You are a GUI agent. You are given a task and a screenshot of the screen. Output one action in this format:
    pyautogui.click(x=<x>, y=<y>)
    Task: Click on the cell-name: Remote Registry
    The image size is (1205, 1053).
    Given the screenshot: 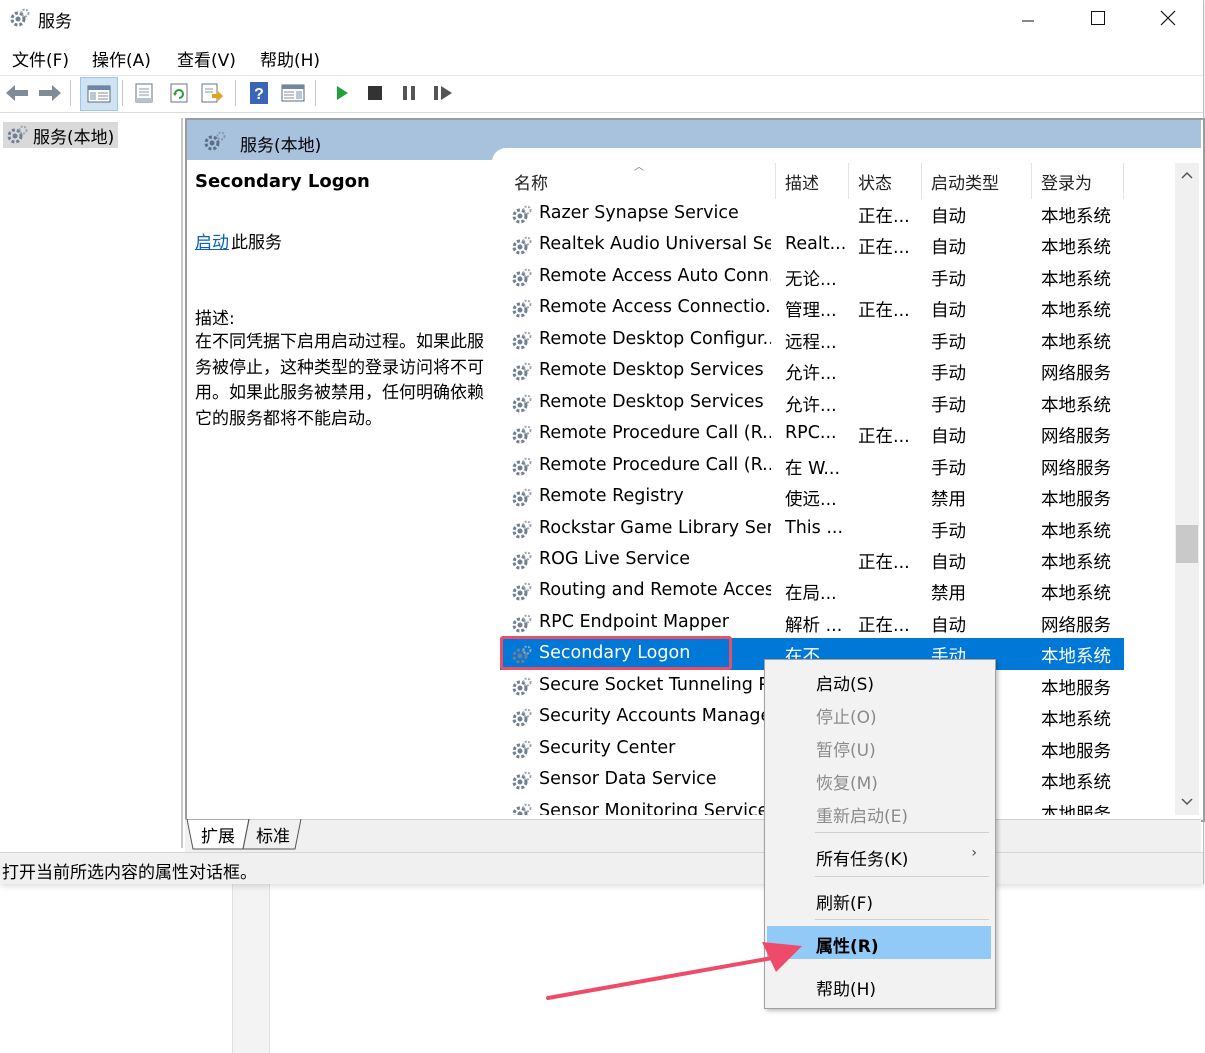 What is the action you would take?
    pyautogui.click(x=611, y=496)
    